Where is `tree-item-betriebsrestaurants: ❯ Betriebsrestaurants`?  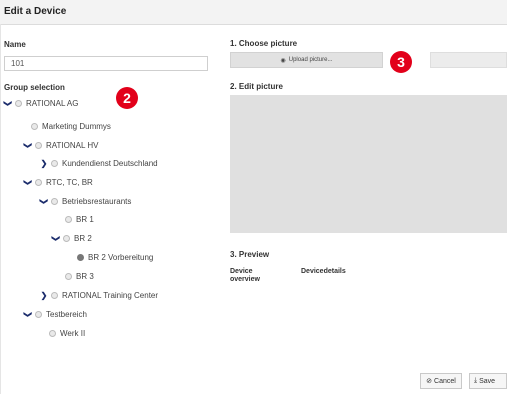
tree-item-betriebsrestaurants: ❯ Betriebsrestaurants is located at coordinates (86, 201).